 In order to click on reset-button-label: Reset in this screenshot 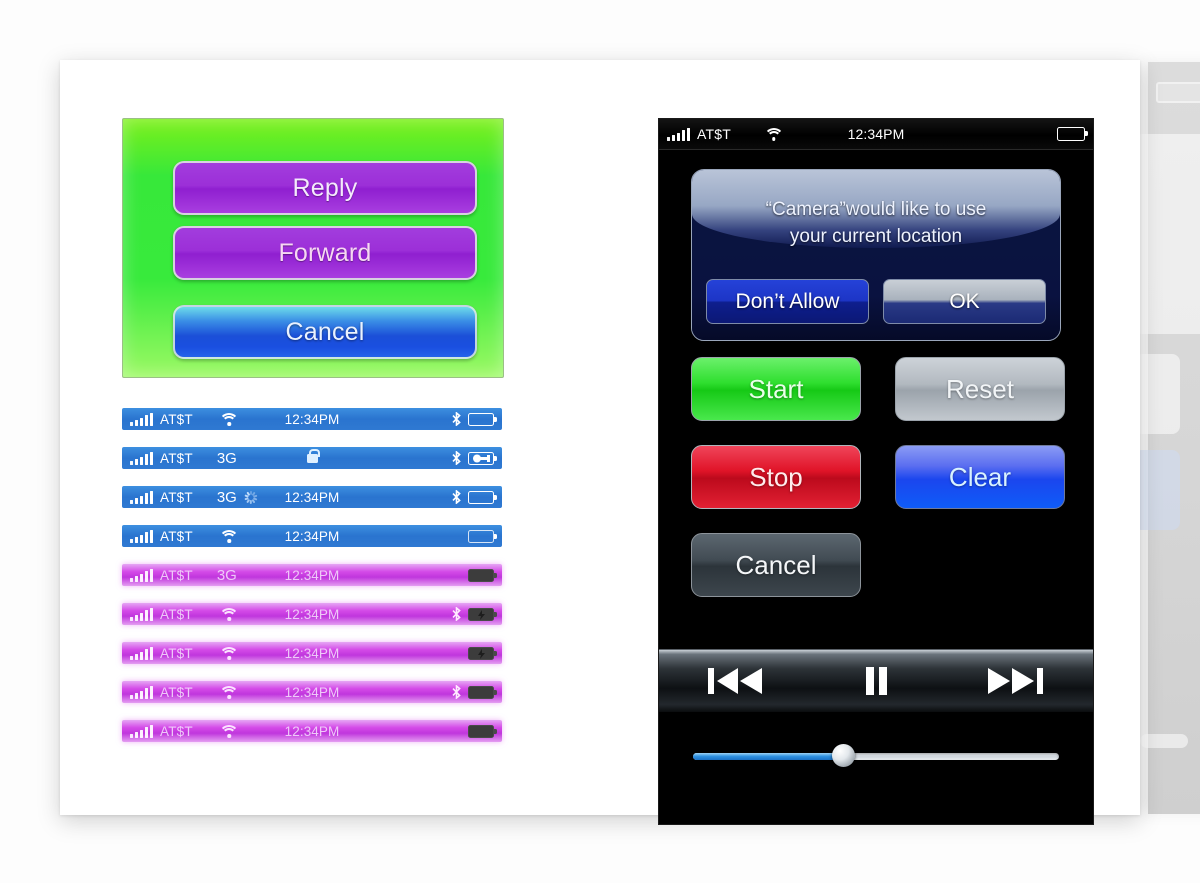, I will do `click(980, 388)`.